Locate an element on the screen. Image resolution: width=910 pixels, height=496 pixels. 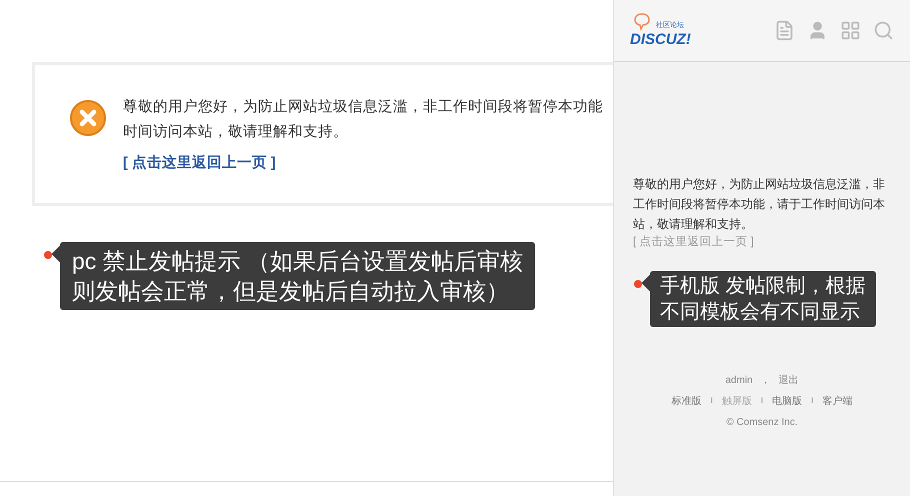
search-icon is located at coordinates (883, 30).